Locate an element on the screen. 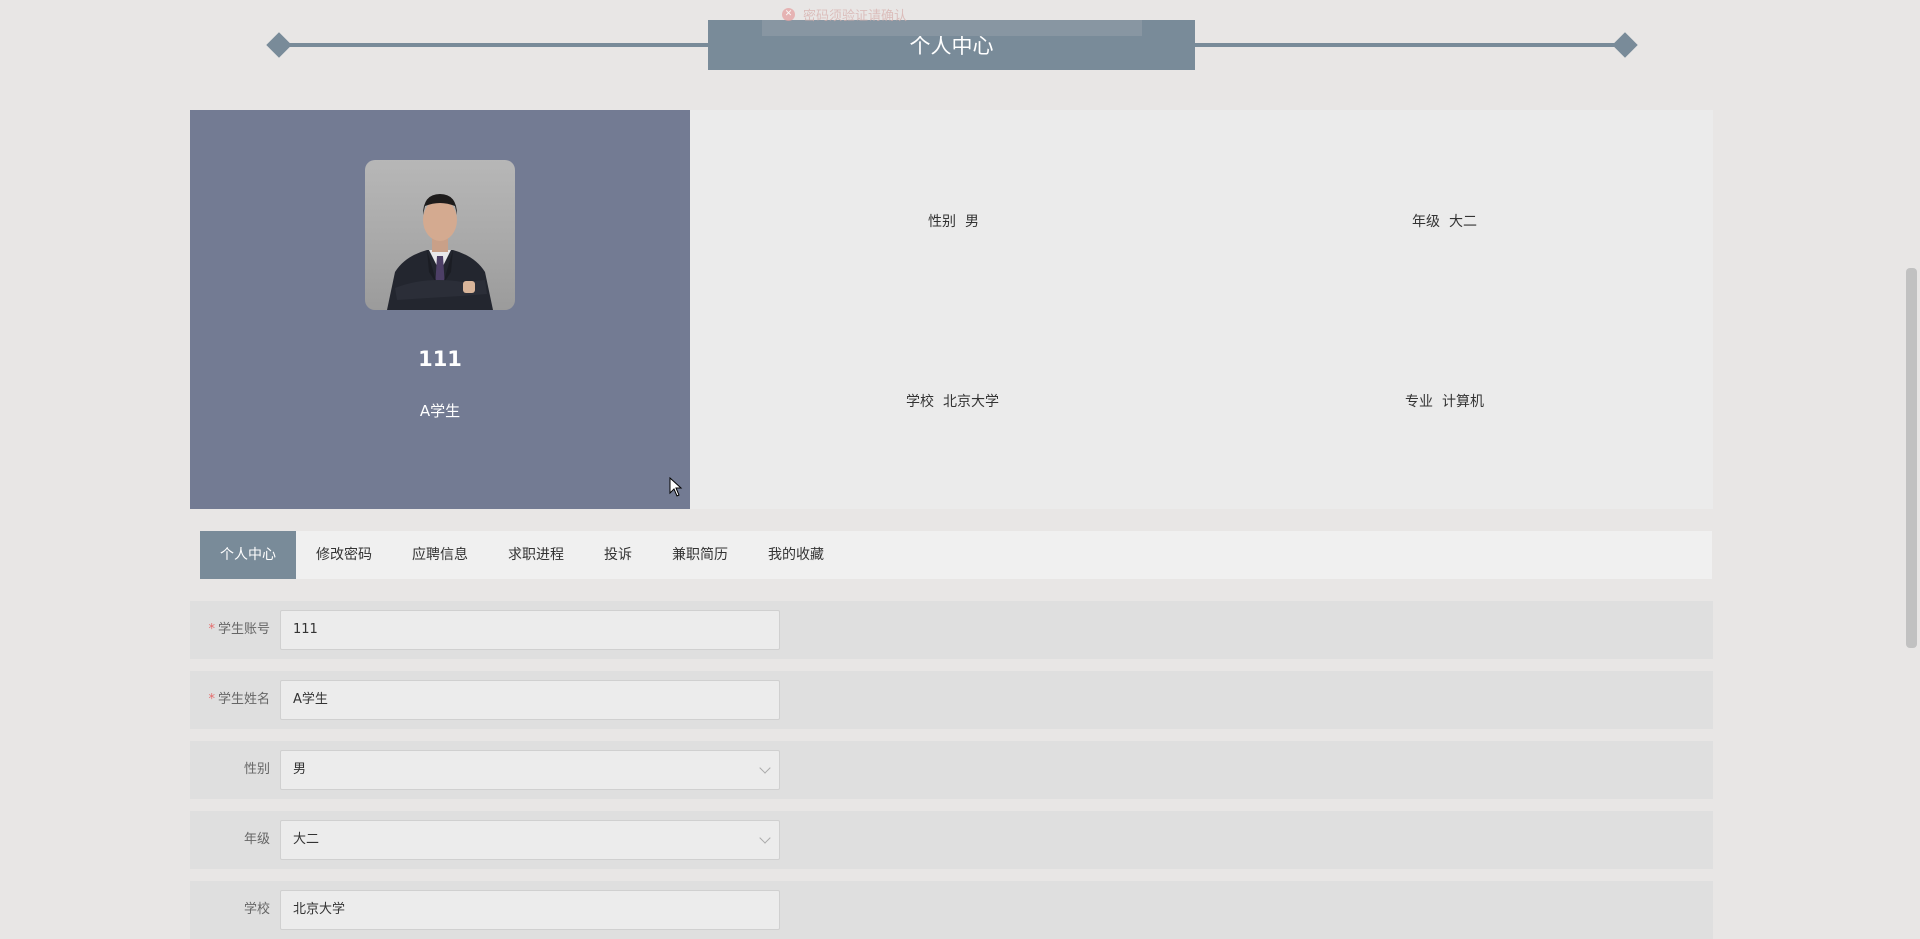 The image size is (1920, 939). mouse-pointer-icon is located at coordinates (676, 487).